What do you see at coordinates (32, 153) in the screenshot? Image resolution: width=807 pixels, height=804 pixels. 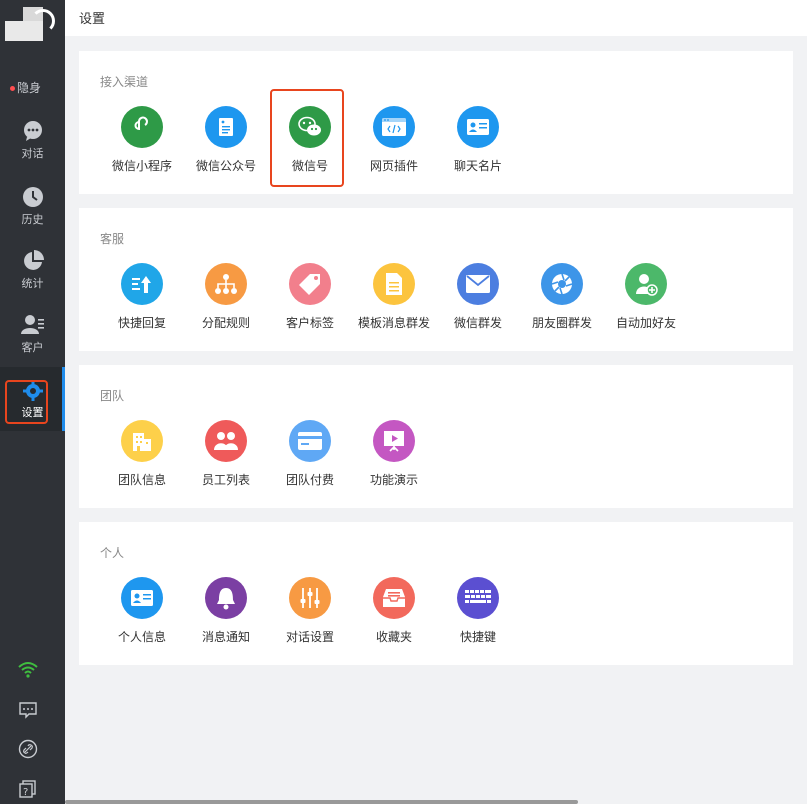 I see `sidebar-item-label: 对话` at bounding box center [32, 153].